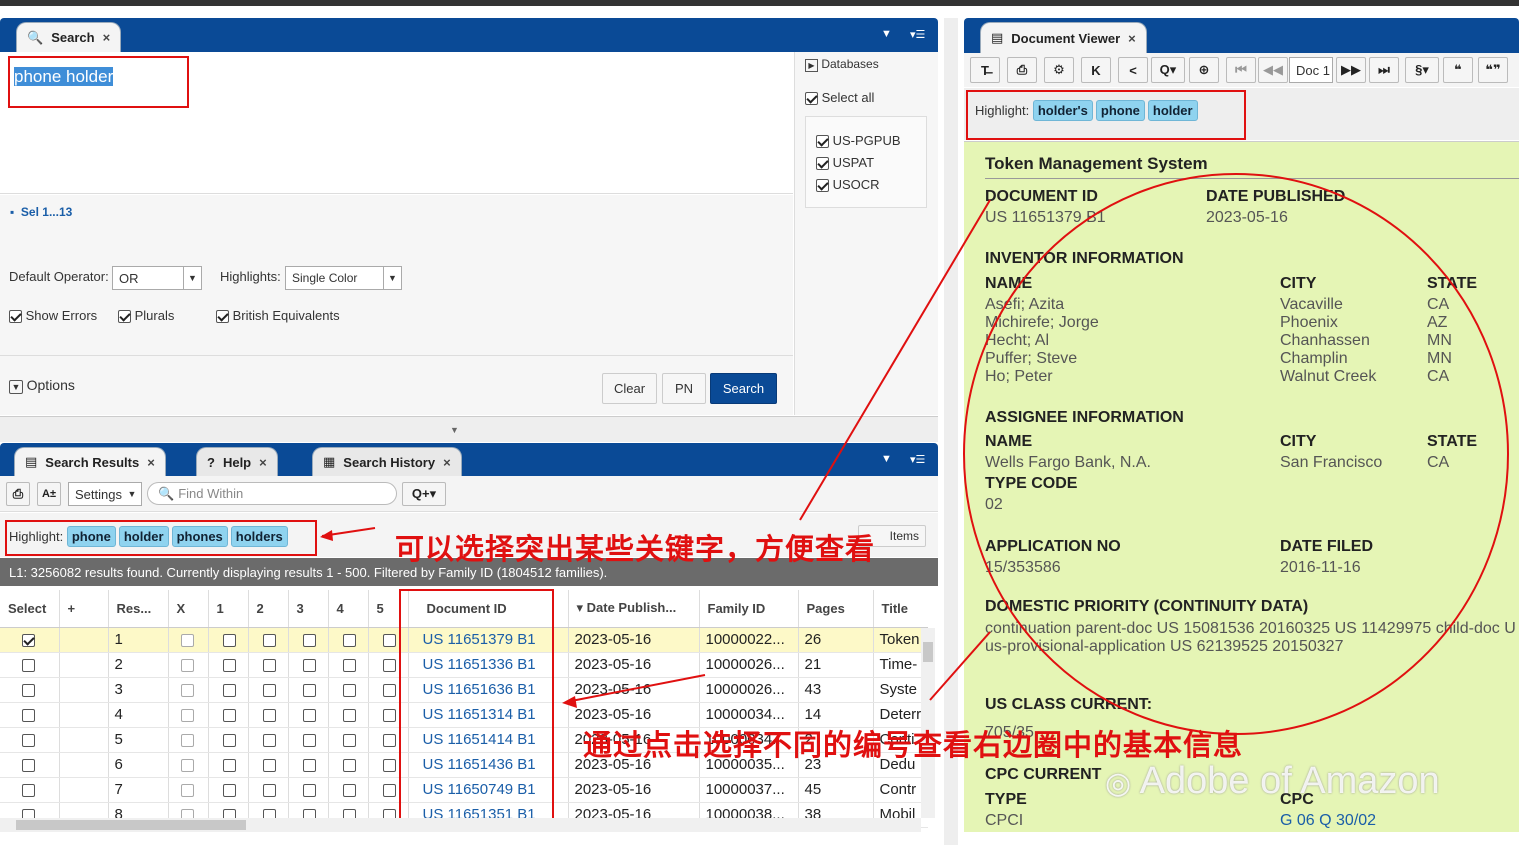  What do you see at coordinates (569, 702) in the screenshot?
I see `arrow-head` at bounding box center [569, 702].